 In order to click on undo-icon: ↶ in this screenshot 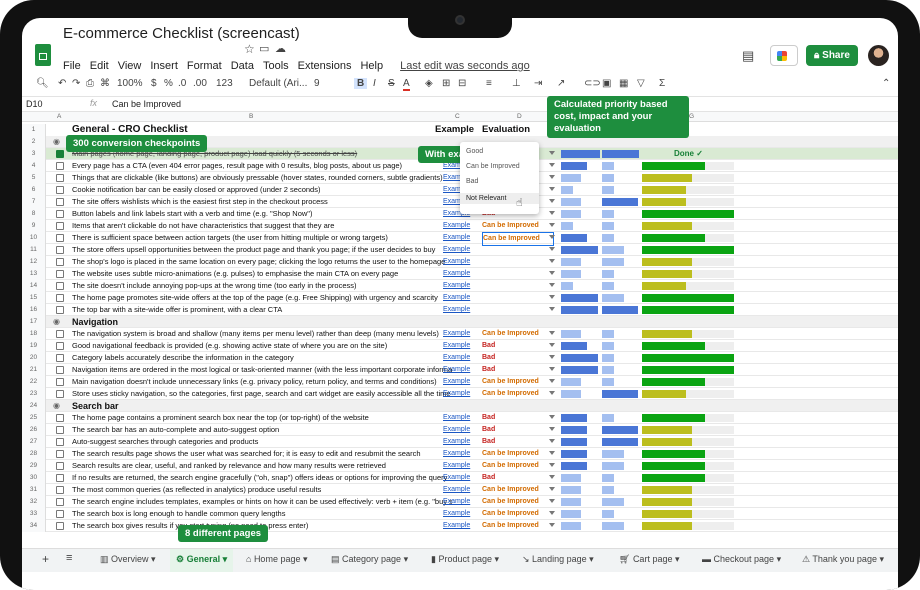, I will do `click(62, 83)`.